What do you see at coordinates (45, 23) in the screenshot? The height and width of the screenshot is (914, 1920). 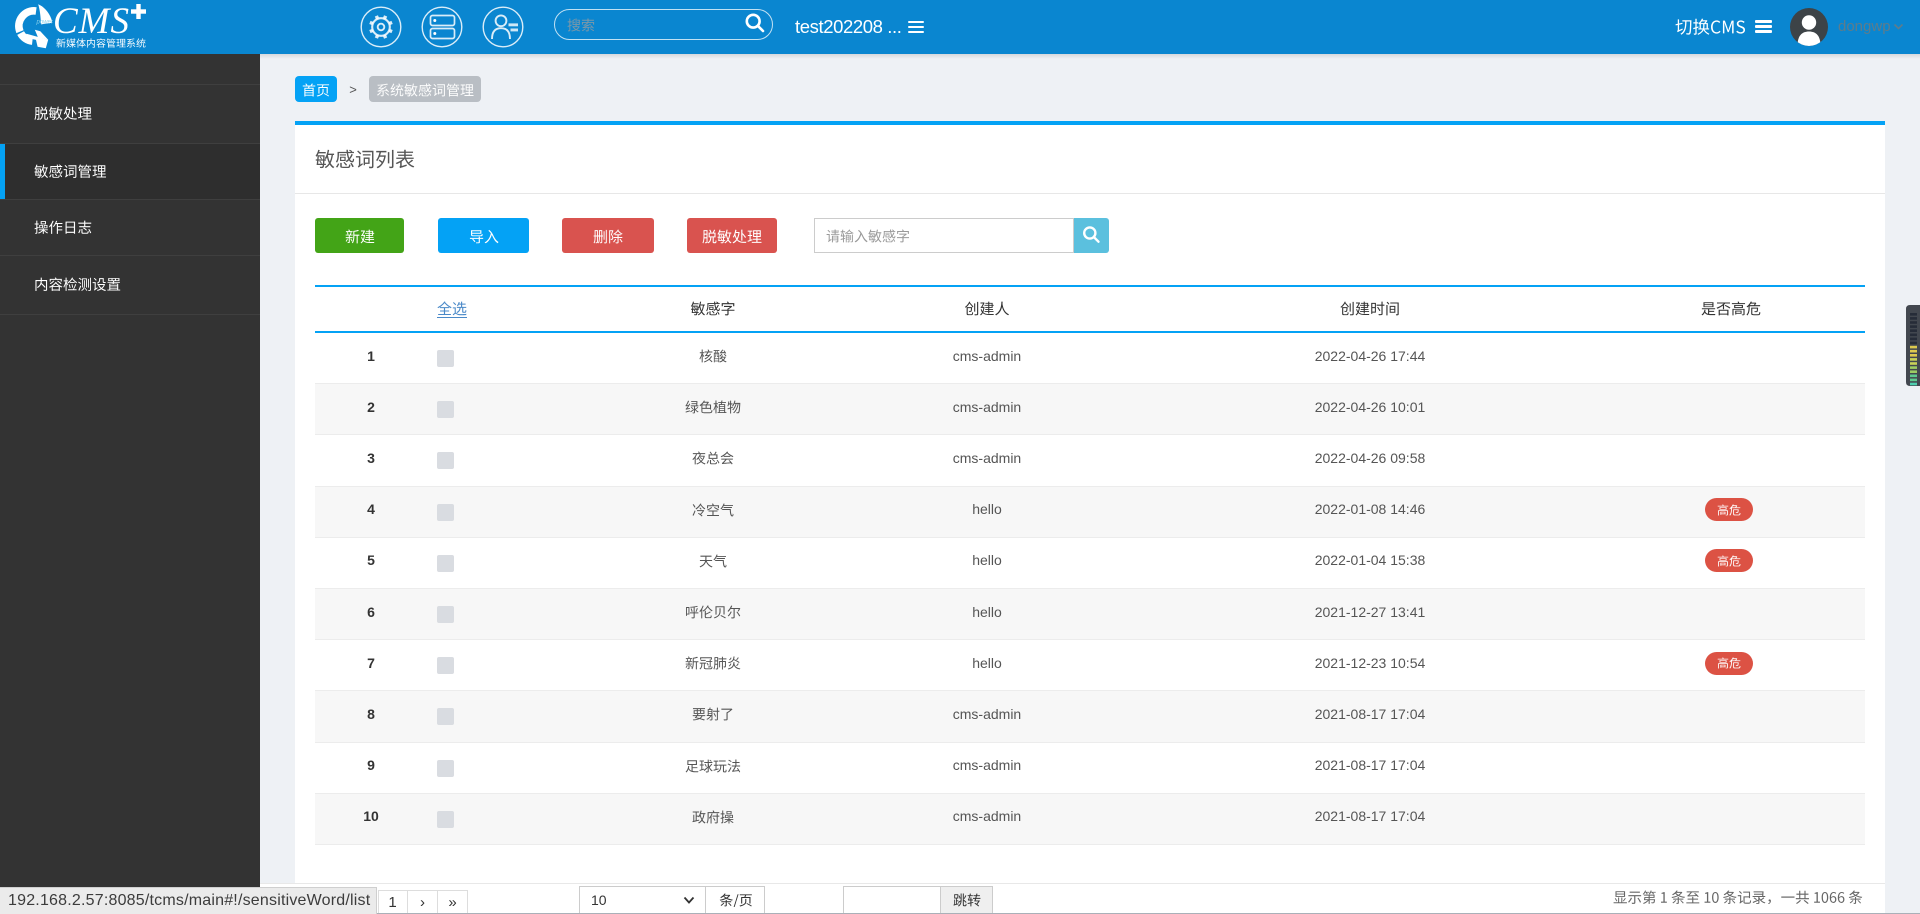 I see `svg-text: power` at bounding box center [45, 23].